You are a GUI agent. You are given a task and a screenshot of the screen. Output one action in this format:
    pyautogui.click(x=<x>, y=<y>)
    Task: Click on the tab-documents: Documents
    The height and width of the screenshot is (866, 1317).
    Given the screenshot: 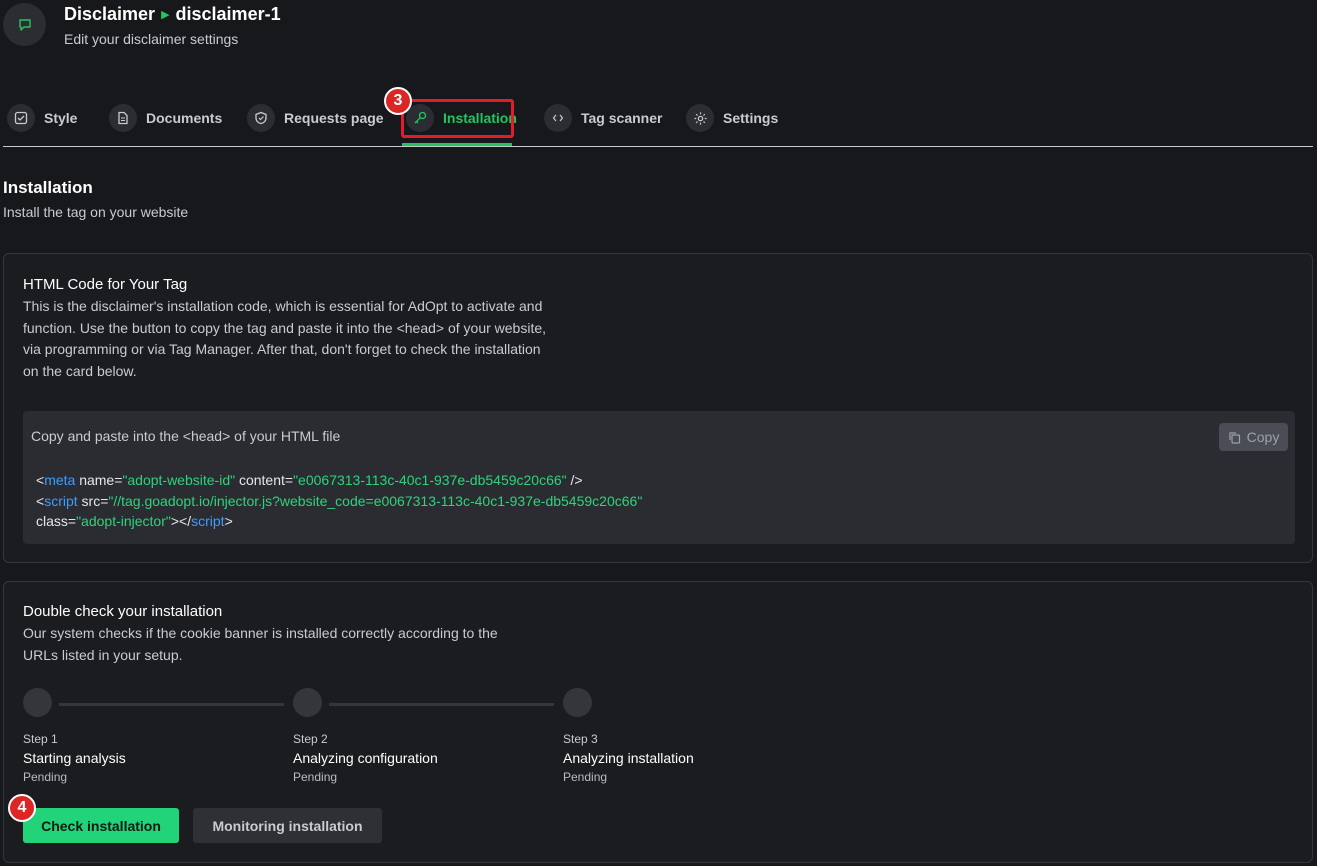 What is the action you would take?
    pyautogui.click(x=165, y=118)
    